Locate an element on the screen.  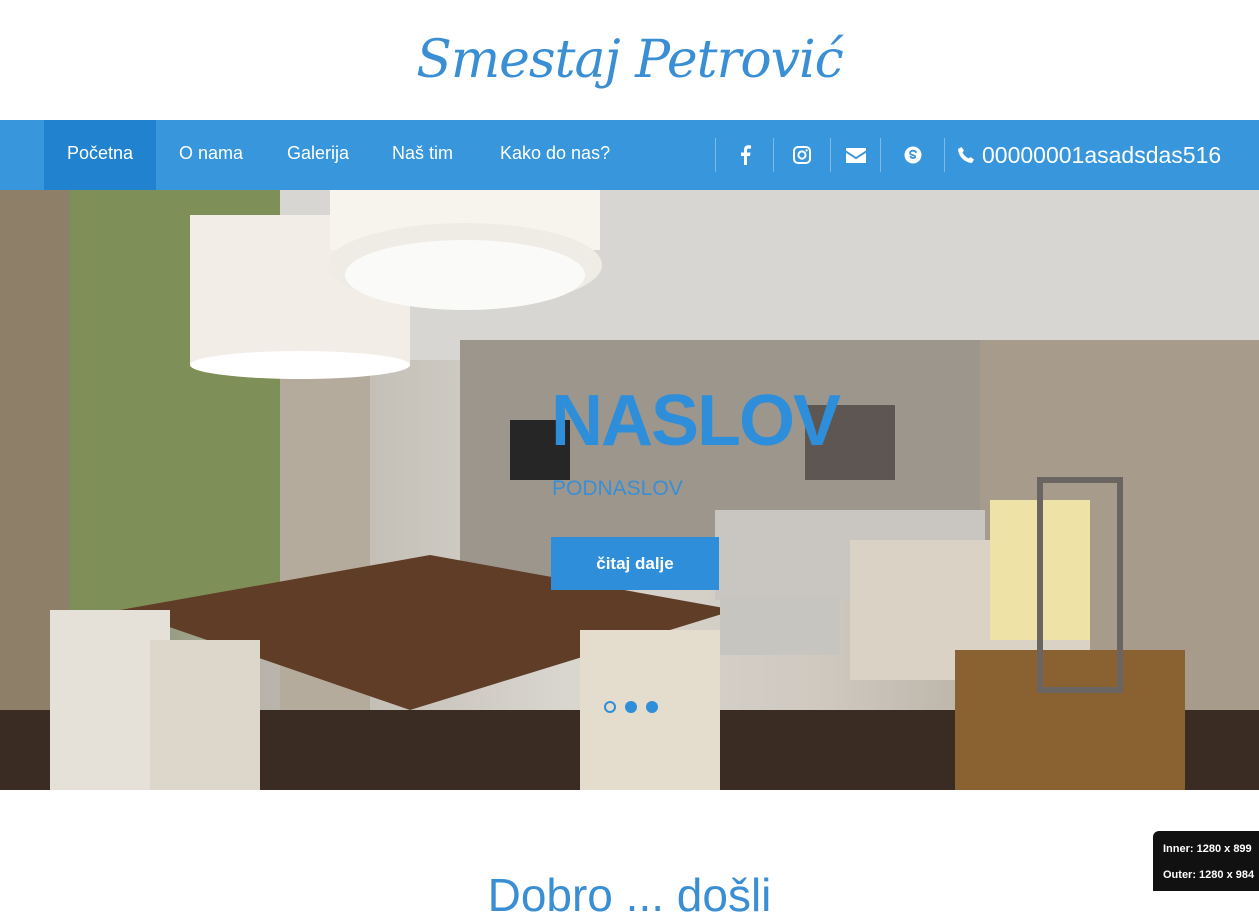
viewport-size-badge: Inner: 1280 x 899 Outer: 1280 x 984 is located at coordinates (1206, 861).